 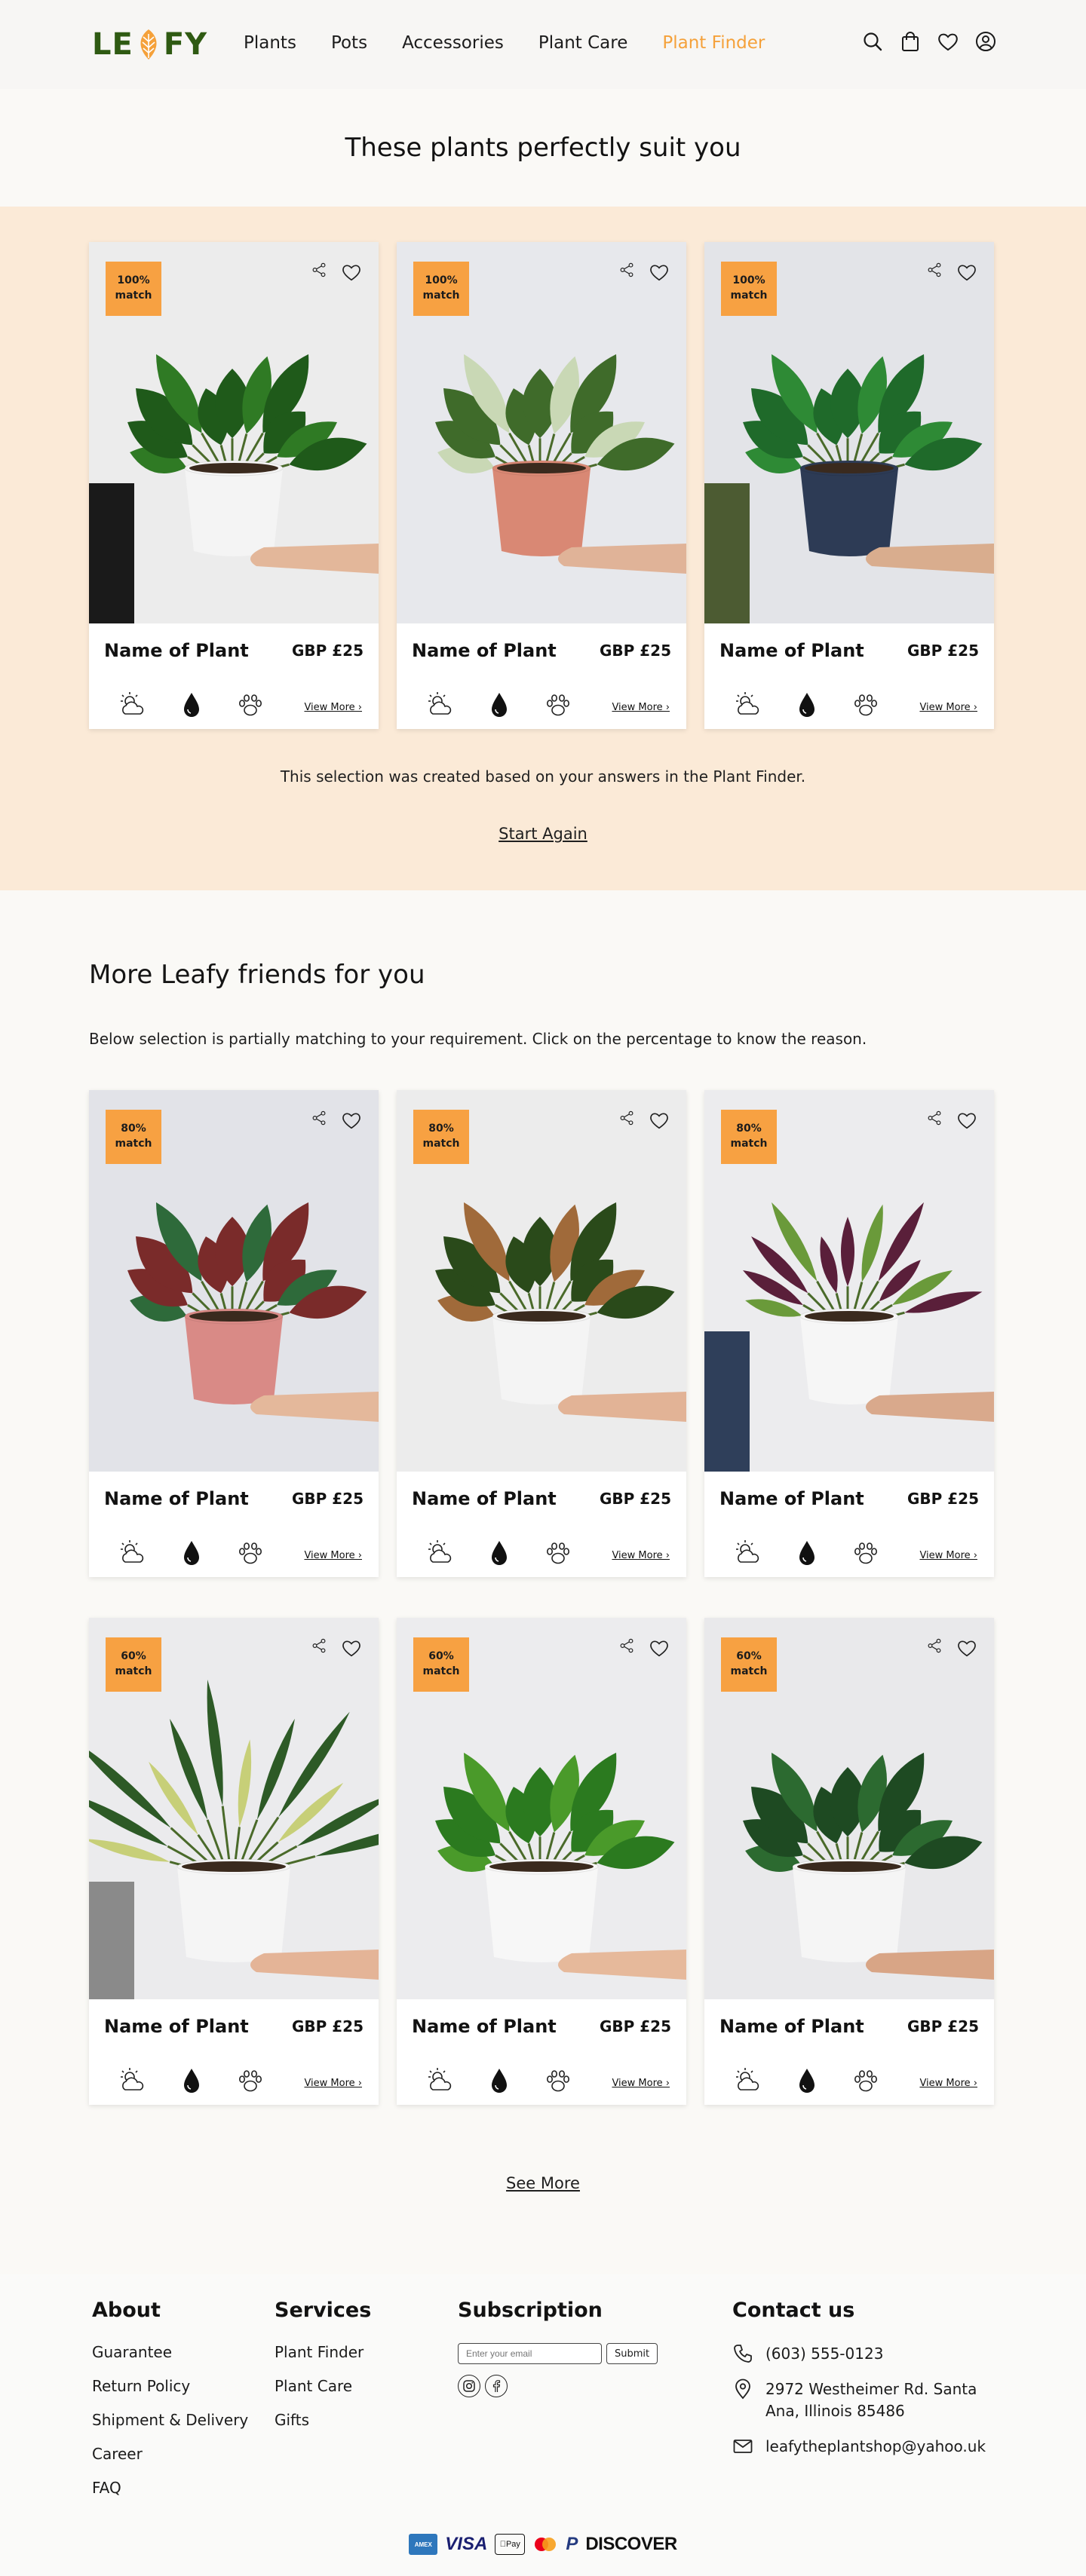 I want to click on leafy-logo: LE FY, so click(x=149, y=44).